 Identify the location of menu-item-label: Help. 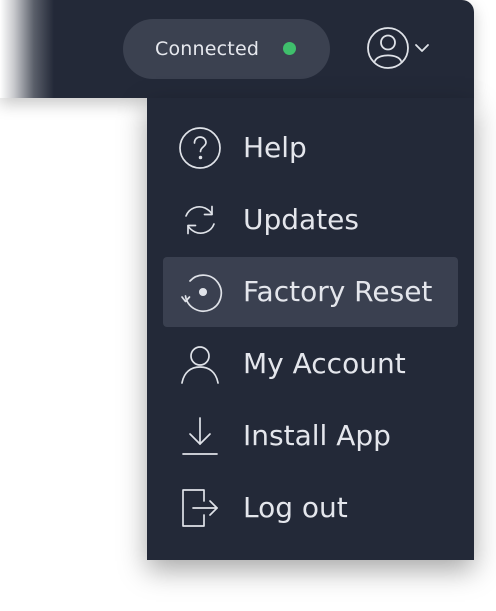
(275, 147).